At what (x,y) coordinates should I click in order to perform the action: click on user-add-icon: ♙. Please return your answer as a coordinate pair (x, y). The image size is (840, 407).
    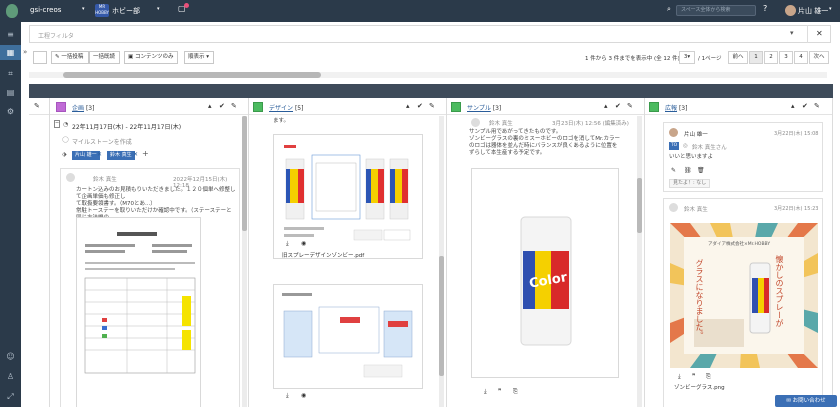
    Looking at the image, I should click on (10, 376).